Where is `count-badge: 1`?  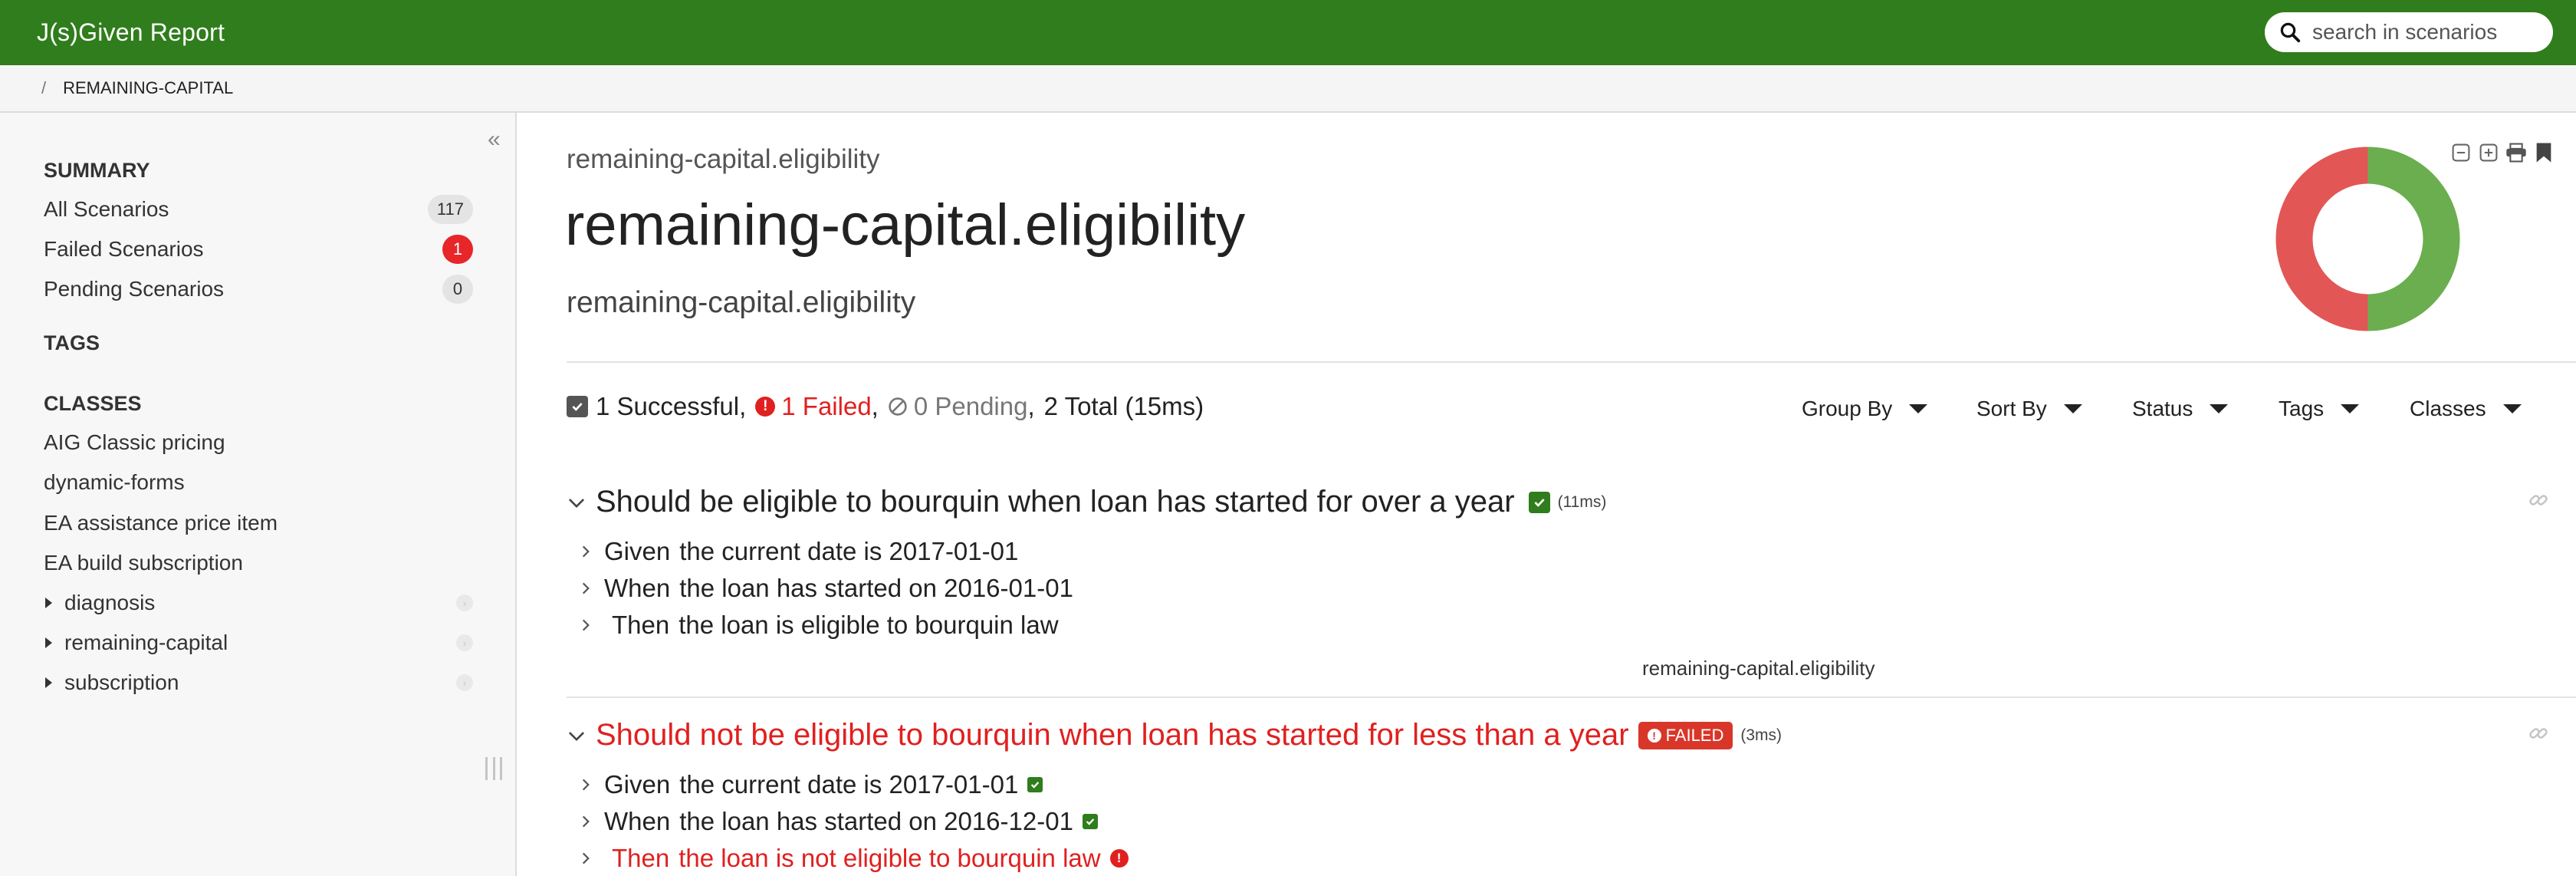
count-badge: 1 is located at coordinates (458, 249).